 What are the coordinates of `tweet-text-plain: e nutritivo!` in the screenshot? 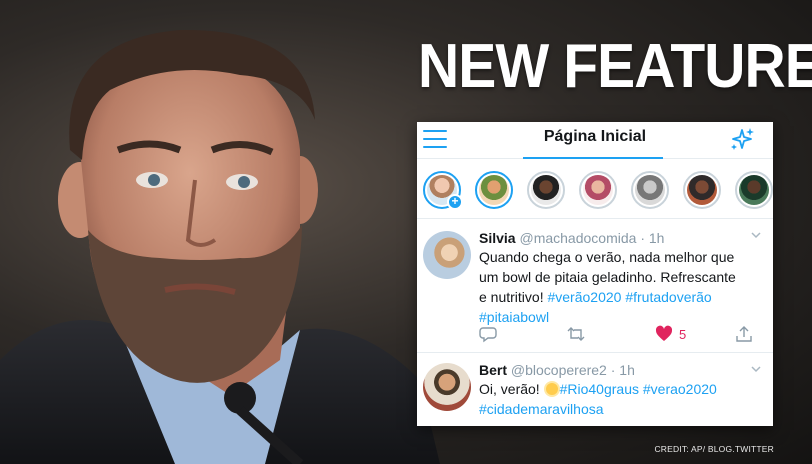 It's located at (513, 297).